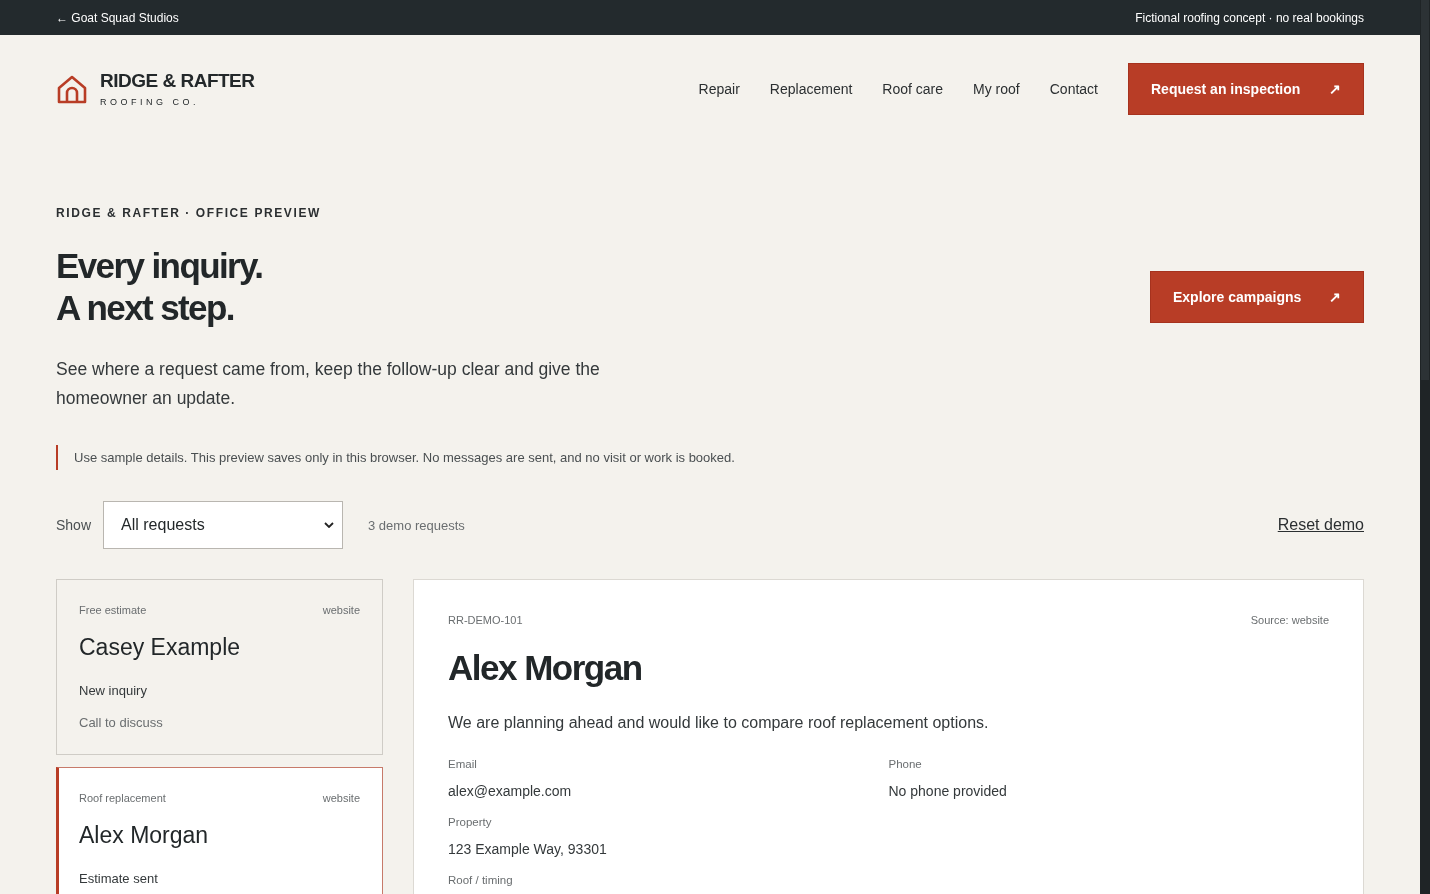 This screenshot has height=894, width=1430. Describe the element at coordinates (416, 525) in the screenshot. I see `request-count: 3 demo requests` at that location.